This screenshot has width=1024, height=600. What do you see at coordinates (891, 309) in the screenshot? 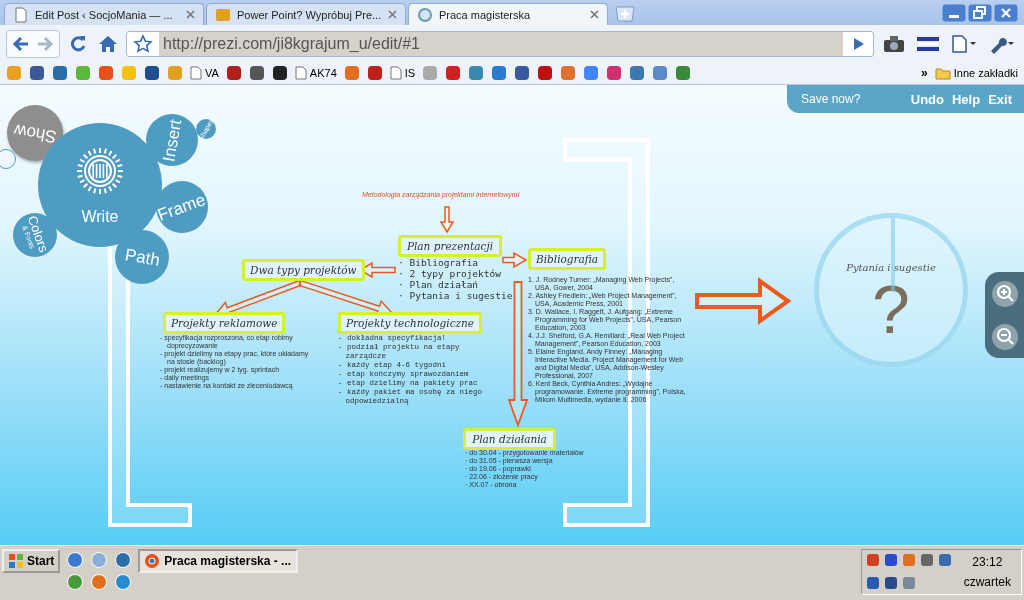
I see `question-mark: ?` at bounding box center [891, 309].